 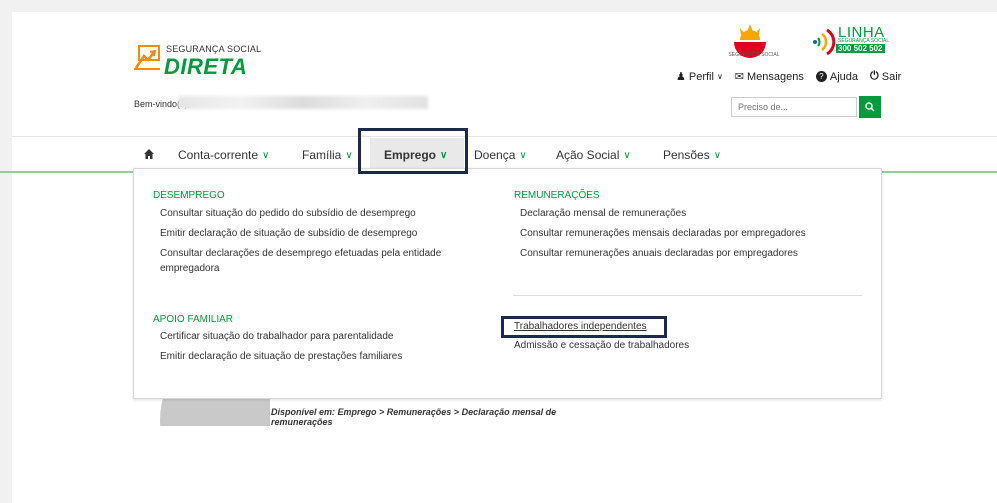 What do you see at coordinates (147, 57) in the screenshot?
I see `logo-mark-icon` at bounding box center [147, 57].